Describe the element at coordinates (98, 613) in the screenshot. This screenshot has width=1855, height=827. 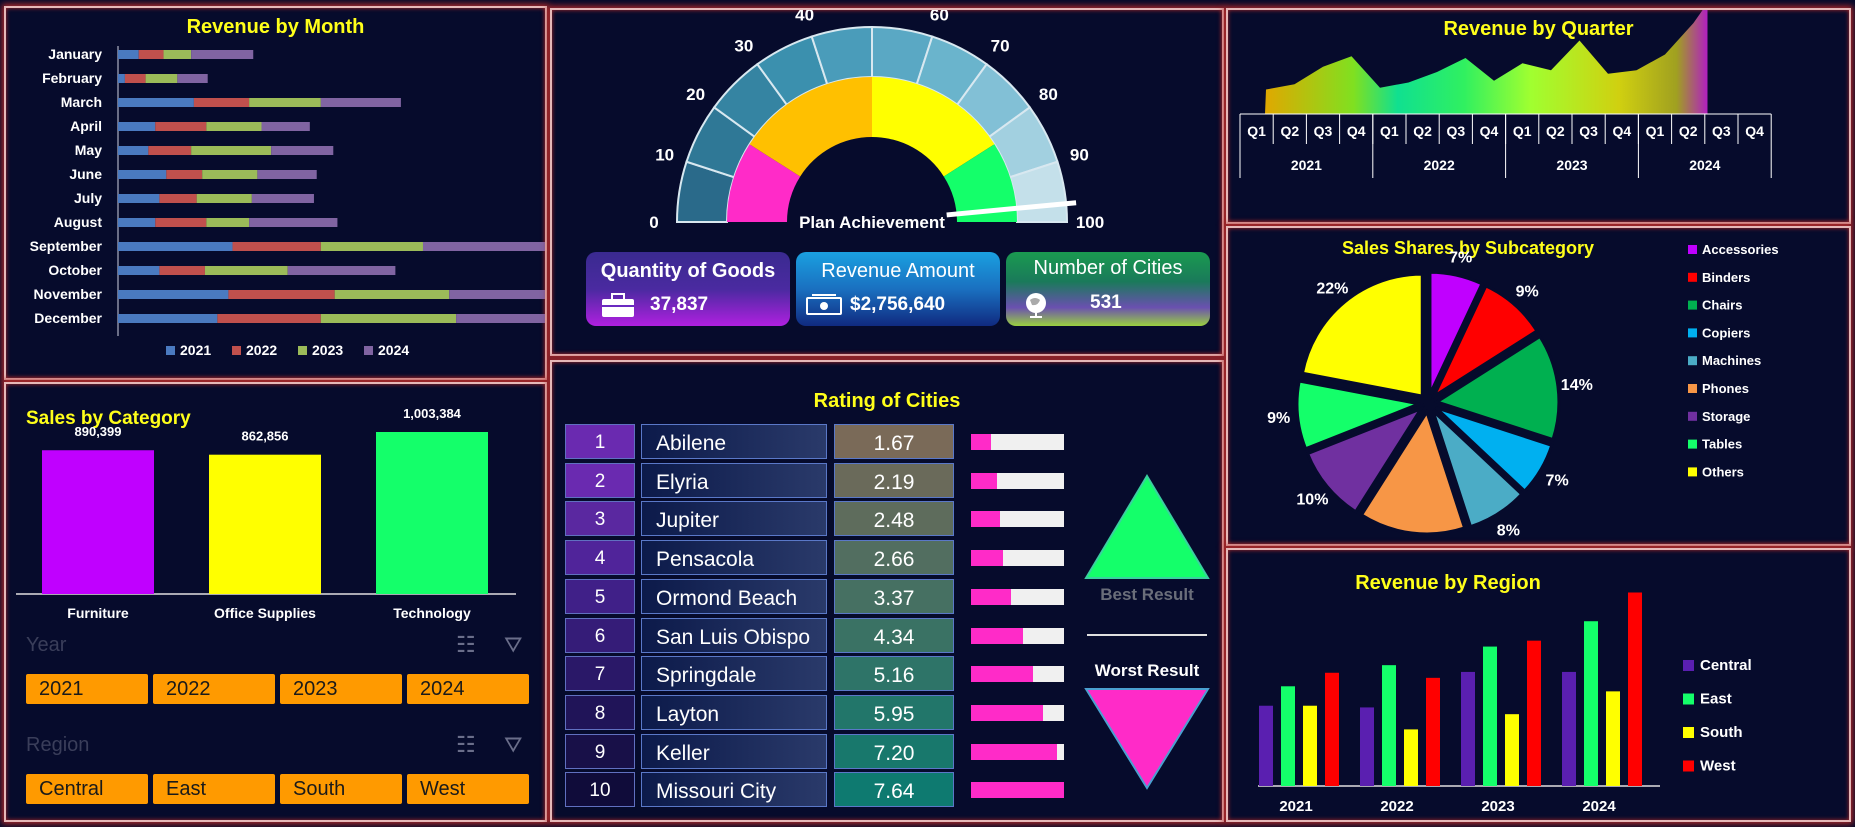
I see `category-axis-label: Furniture` at that location.